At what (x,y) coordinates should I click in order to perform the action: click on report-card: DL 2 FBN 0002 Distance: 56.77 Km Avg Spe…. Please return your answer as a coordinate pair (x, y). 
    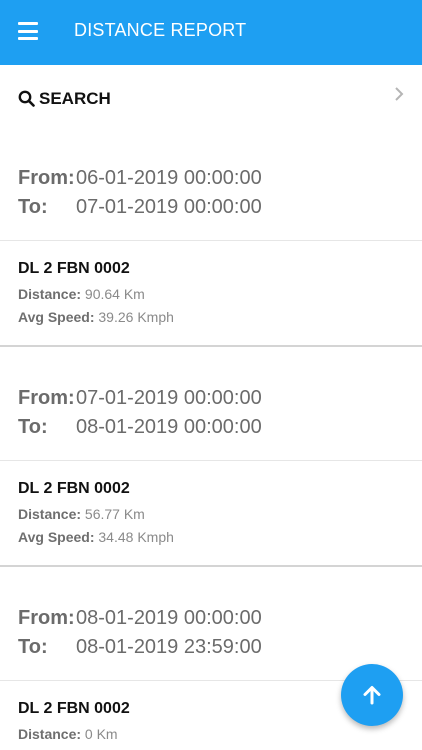
    Looking at the image, I should click on (211, 513).